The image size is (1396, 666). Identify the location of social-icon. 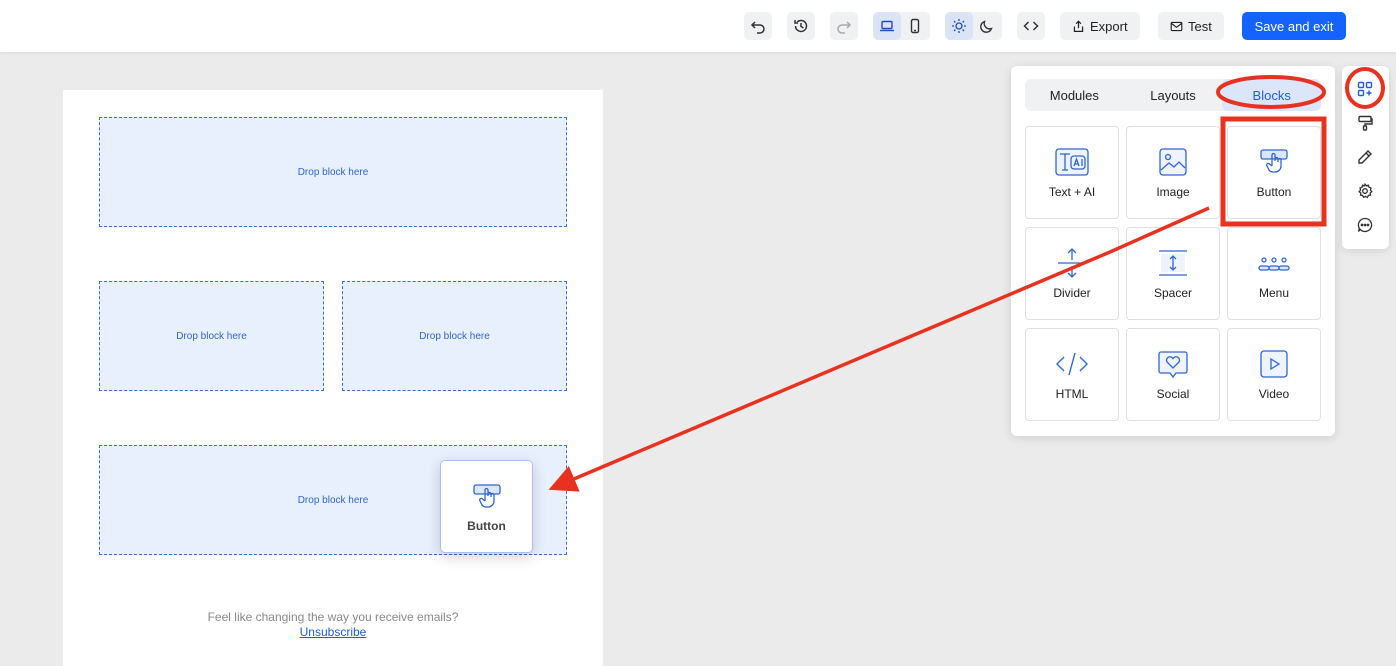
(1173, 364).